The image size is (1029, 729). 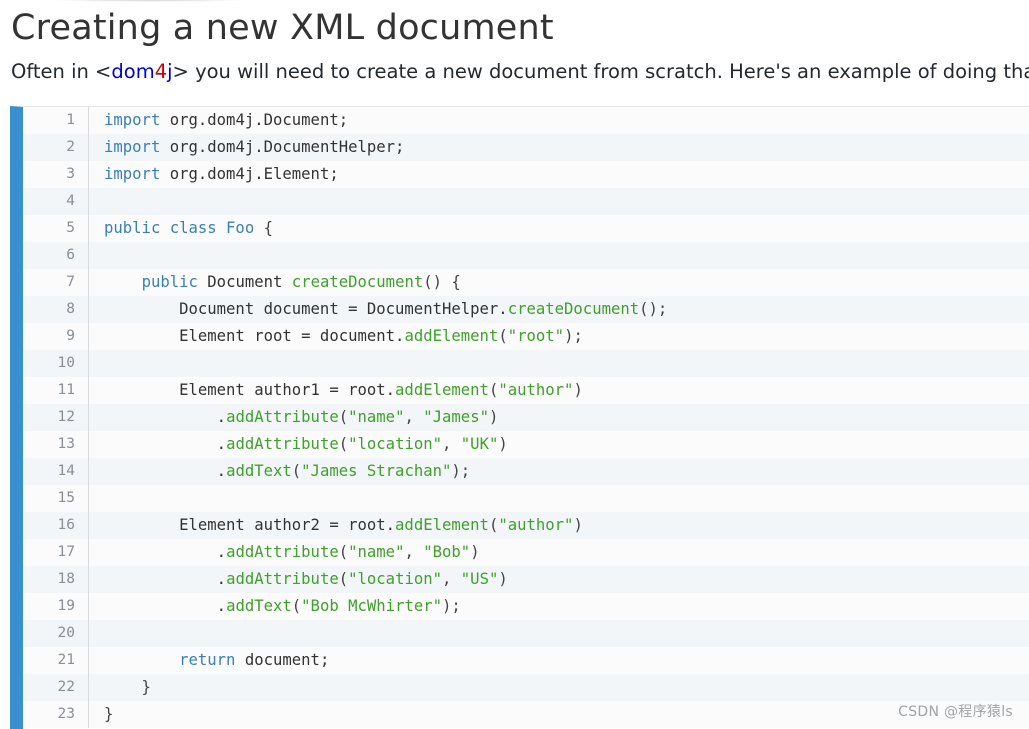 I want to click on code-line: 19 .addText("Bob McWhirter");, so click(x=526, y=606).